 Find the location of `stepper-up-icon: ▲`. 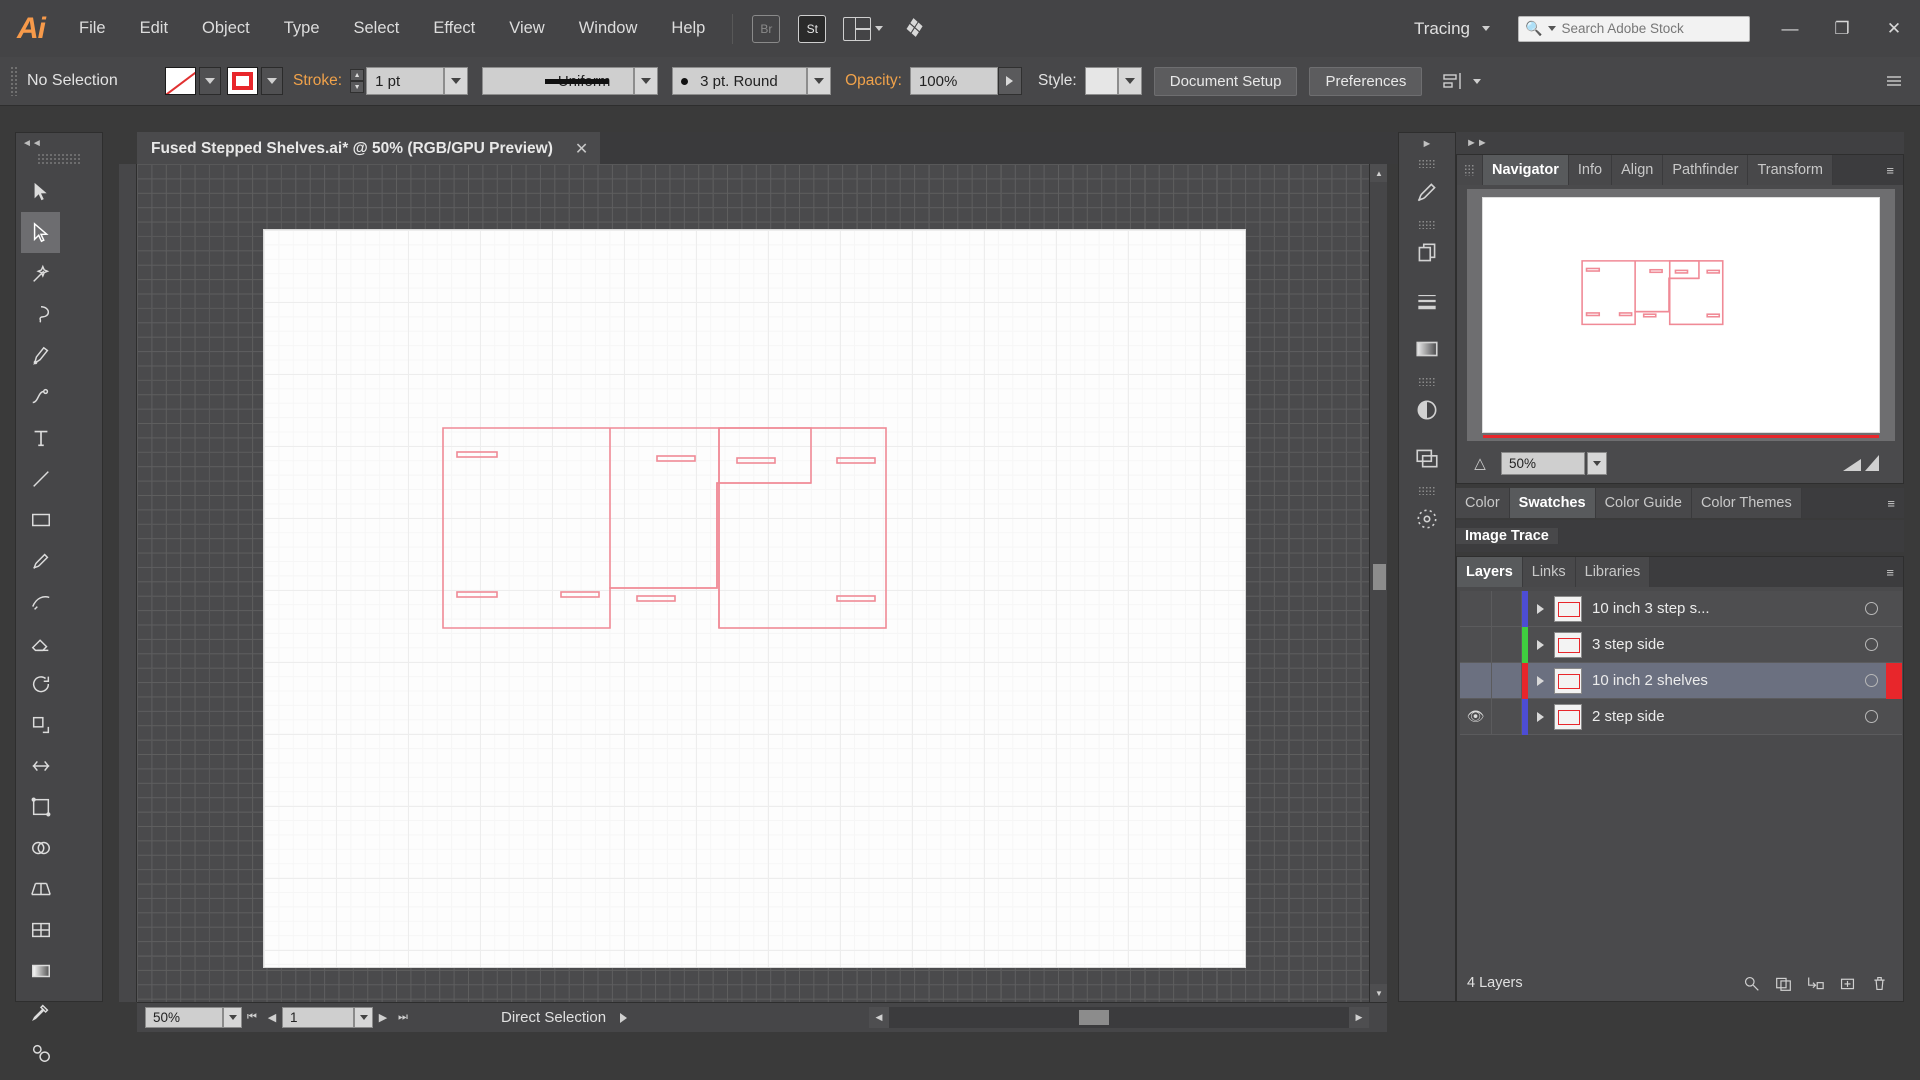

stepper-up-icon: ▲ is located at coordinates (357, 75).